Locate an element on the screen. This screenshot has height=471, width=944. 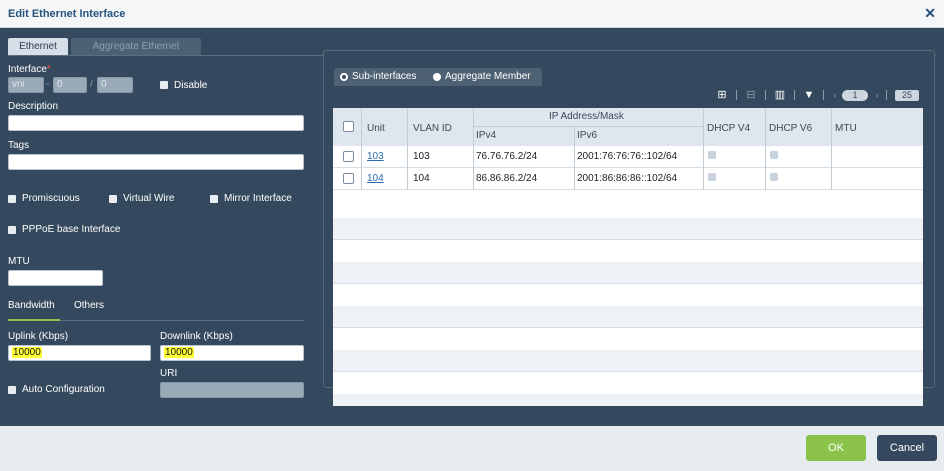
ipv4-cell: 76.76.76.2/24 is located at coordinates (507, 156).